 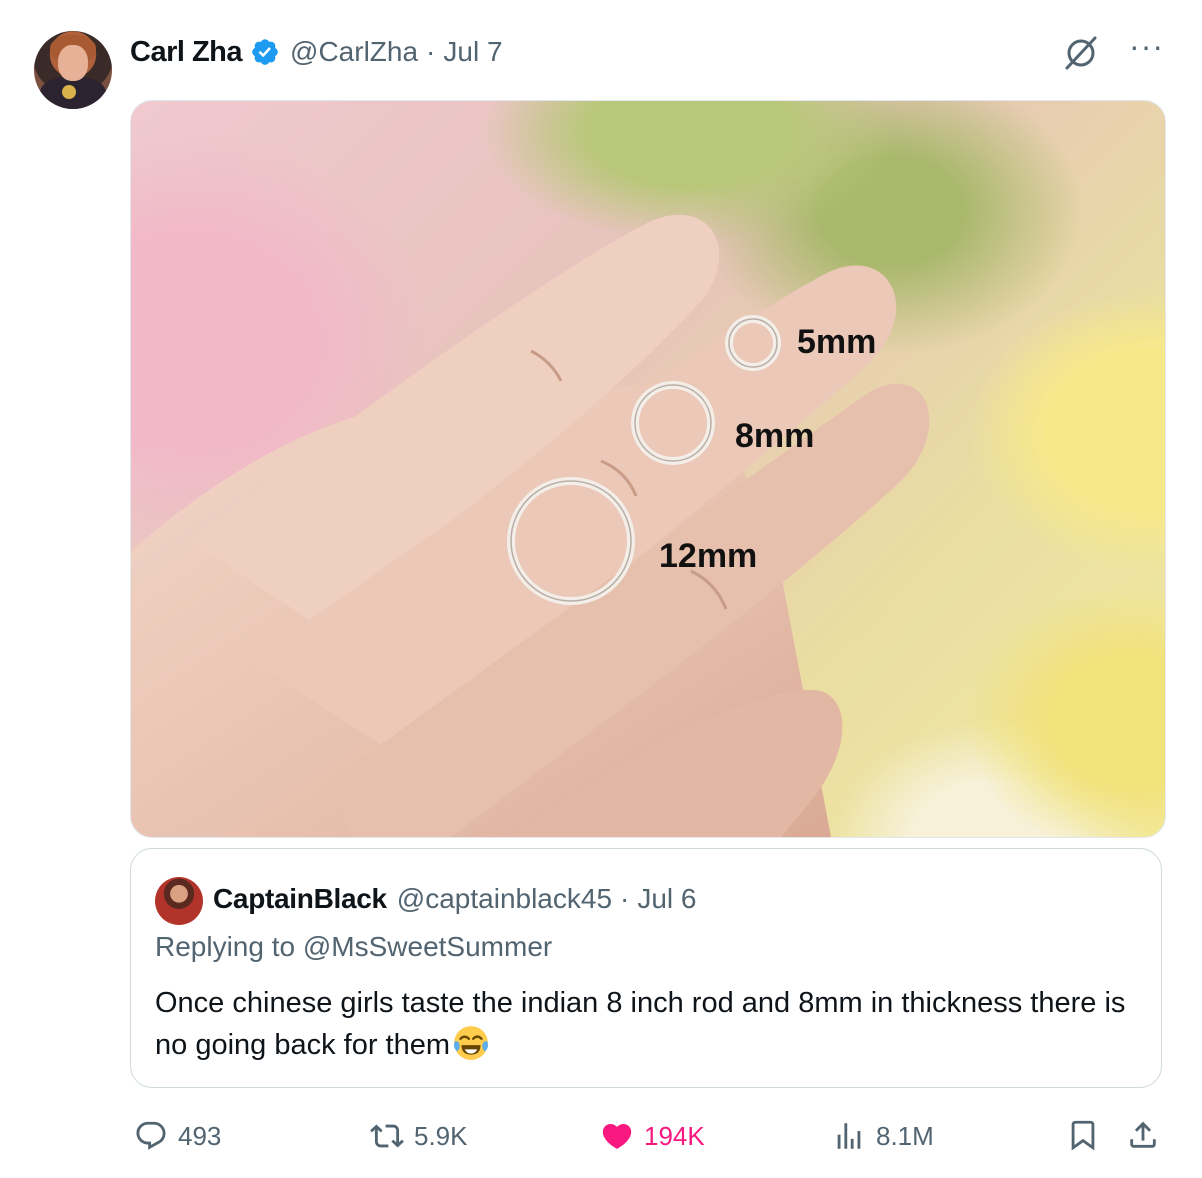 What do you see at coordinates (1146, 46) in the screenshot?
I see `more-icon: ···` at bounding box center [1146, 46].